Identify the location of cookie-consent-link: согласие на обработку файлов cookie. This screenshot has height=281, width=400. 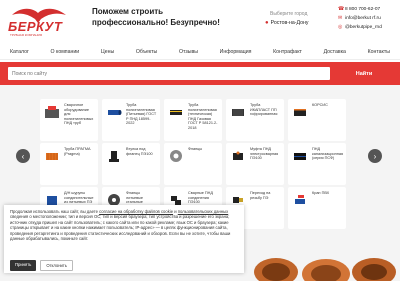
(136, 211).